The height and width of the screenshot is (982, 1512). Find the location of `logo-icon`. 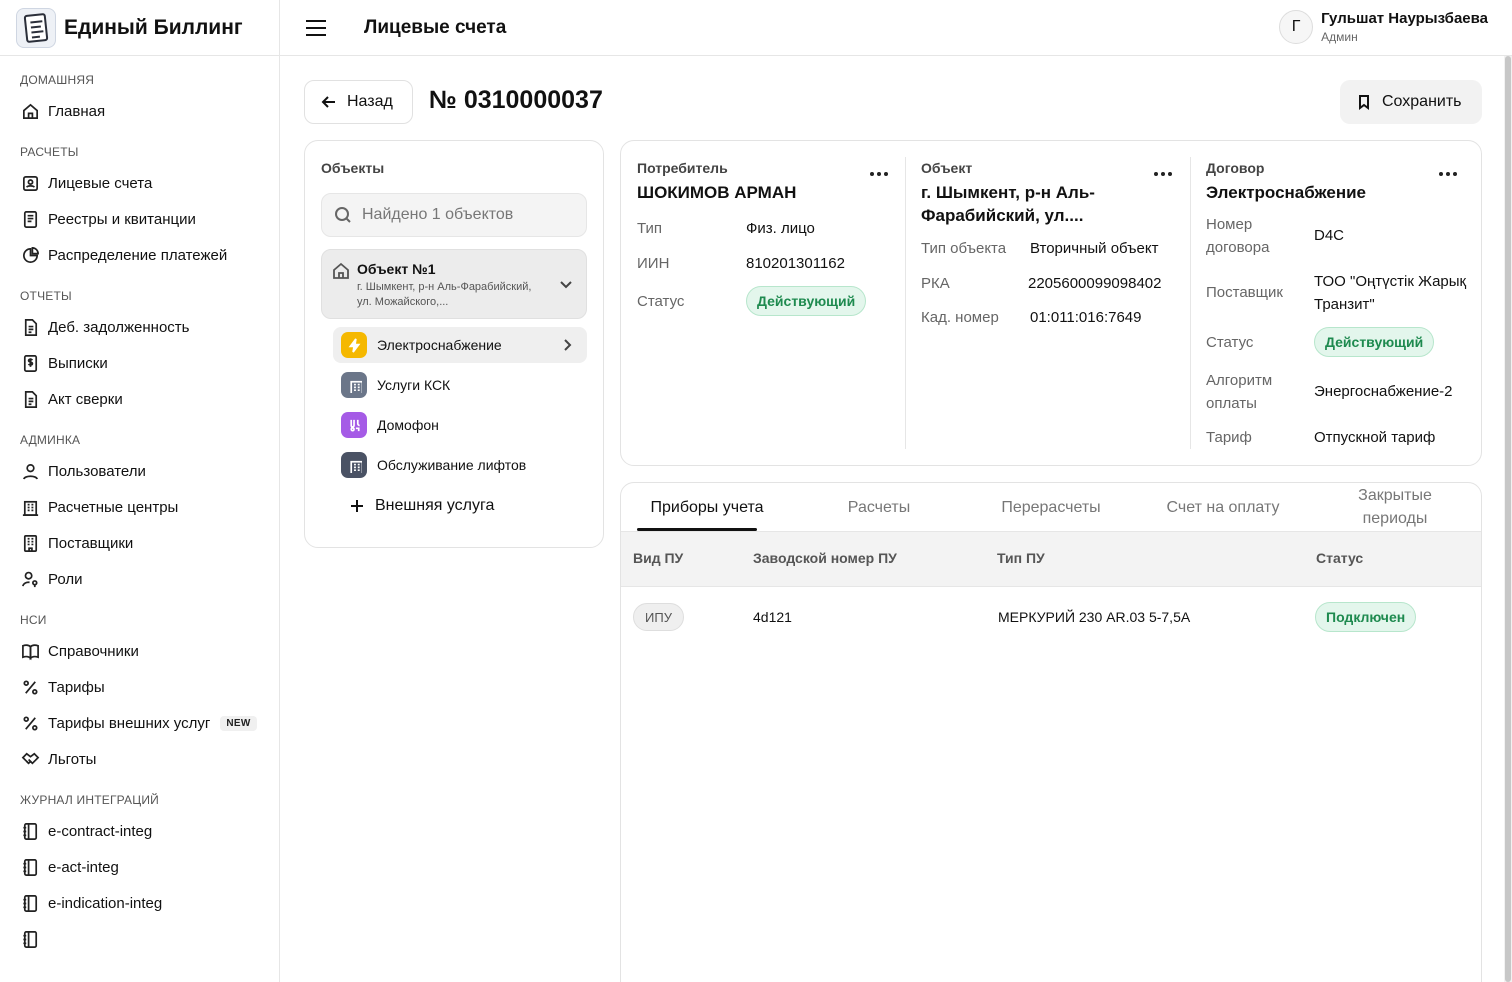

logo-icon is located at coordinates (36, 27).